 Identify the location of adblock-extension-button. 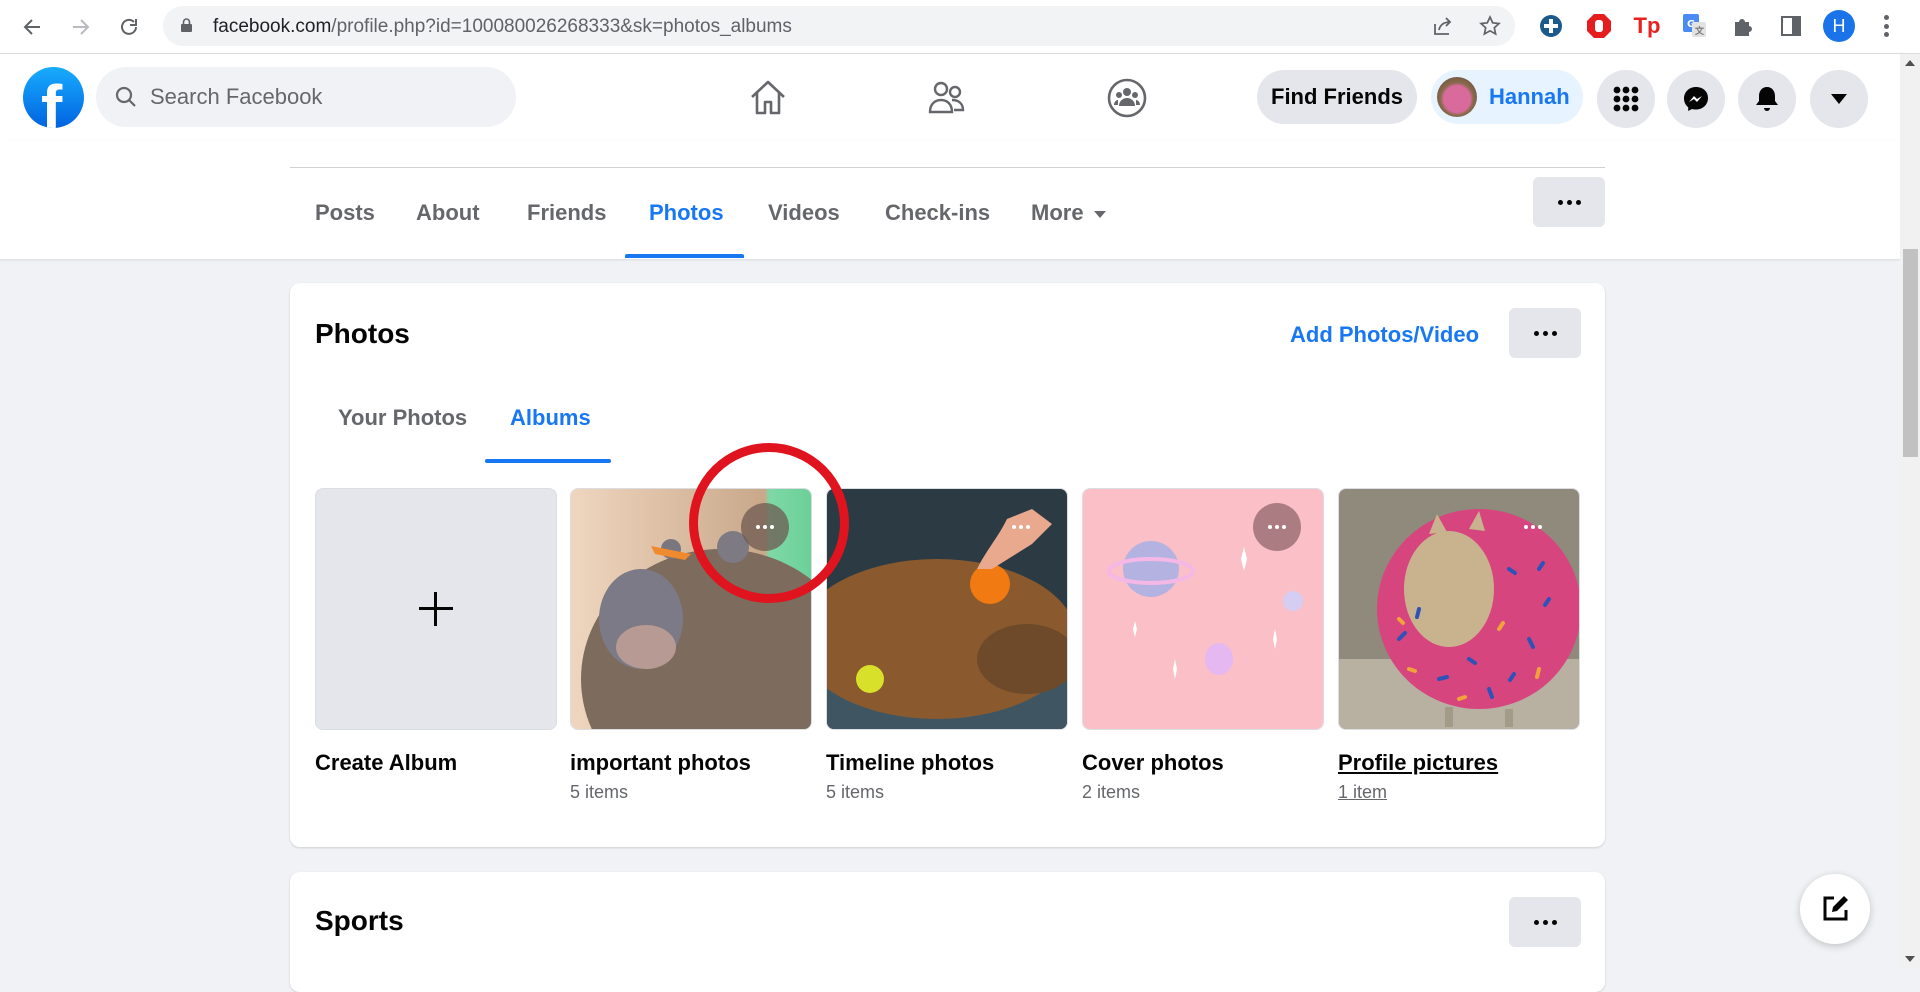
(1599, 26).